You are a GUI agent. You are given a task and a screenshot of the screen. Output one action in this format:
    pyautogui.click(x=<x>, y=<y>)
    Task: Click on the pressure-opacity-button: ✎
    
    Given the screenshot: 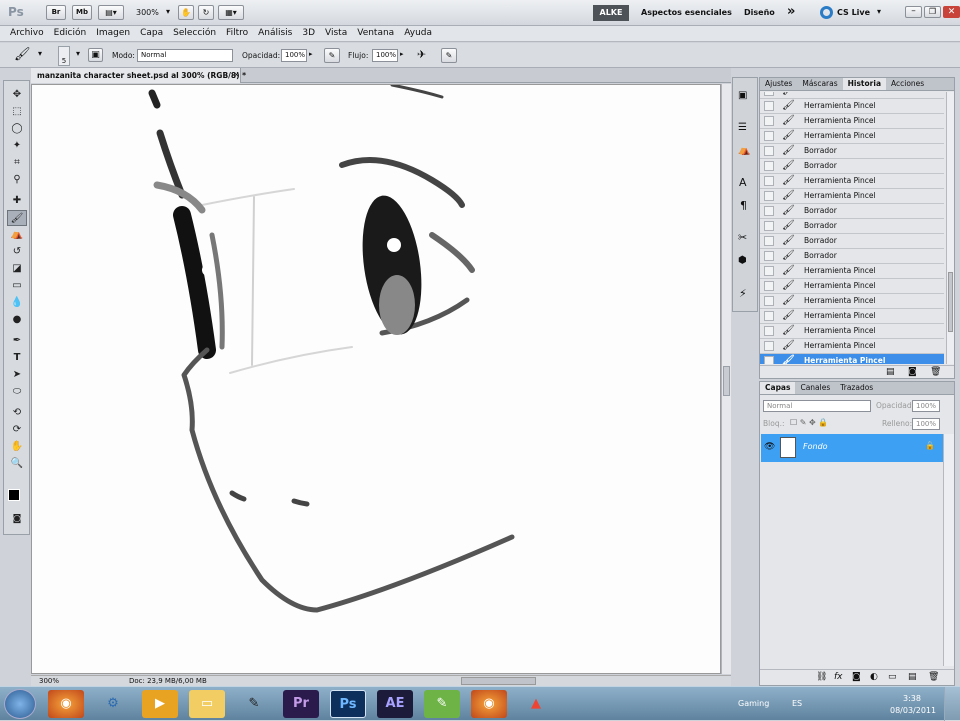 What is the action you would take?
    pyautogui.click(x=332, y=55)
    